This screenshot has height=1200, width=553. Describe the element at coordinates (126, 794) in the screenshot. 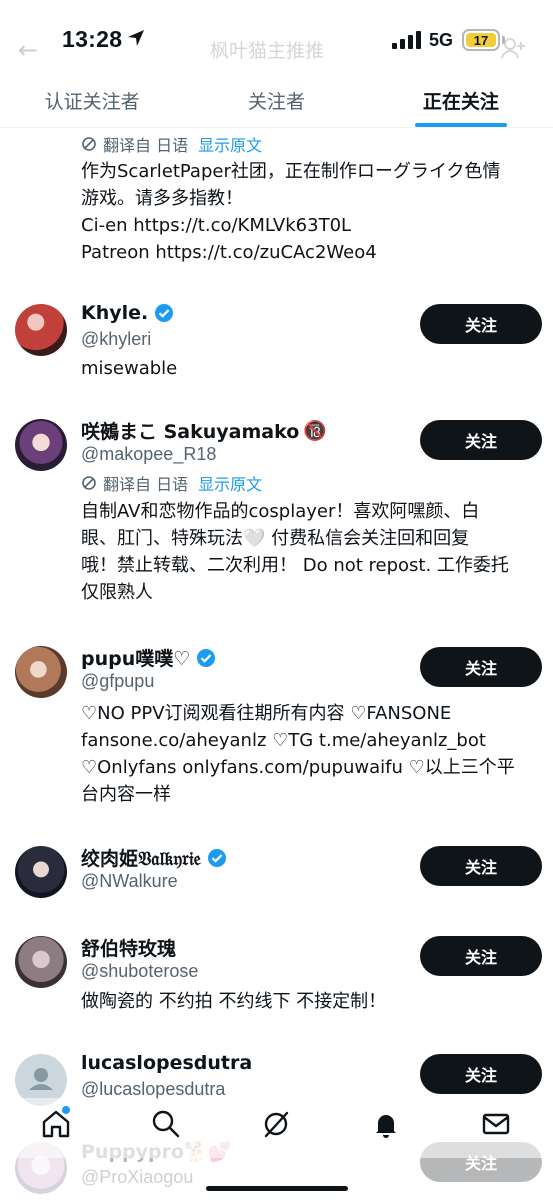

I see `bio-line: 台内容一样` at that location.